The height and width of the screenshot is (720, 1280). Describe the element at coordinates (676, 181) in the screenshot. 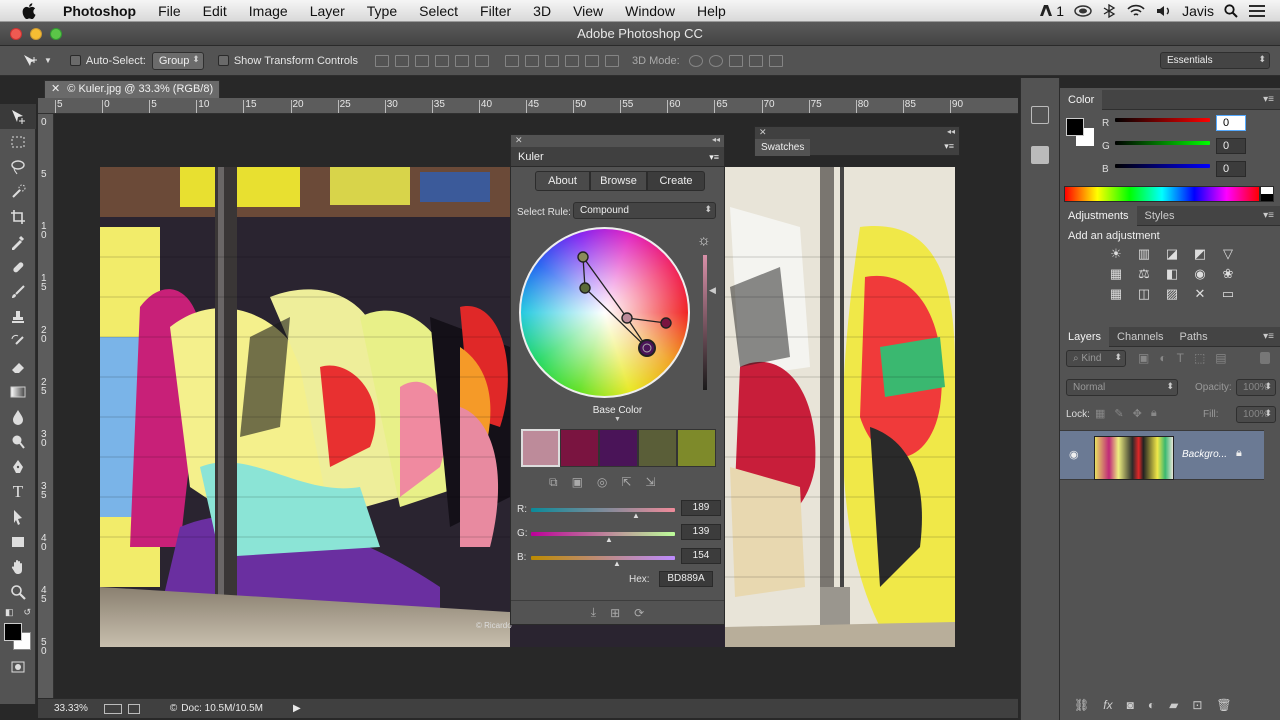

I see `kuler-tab-create: Create` at that location.